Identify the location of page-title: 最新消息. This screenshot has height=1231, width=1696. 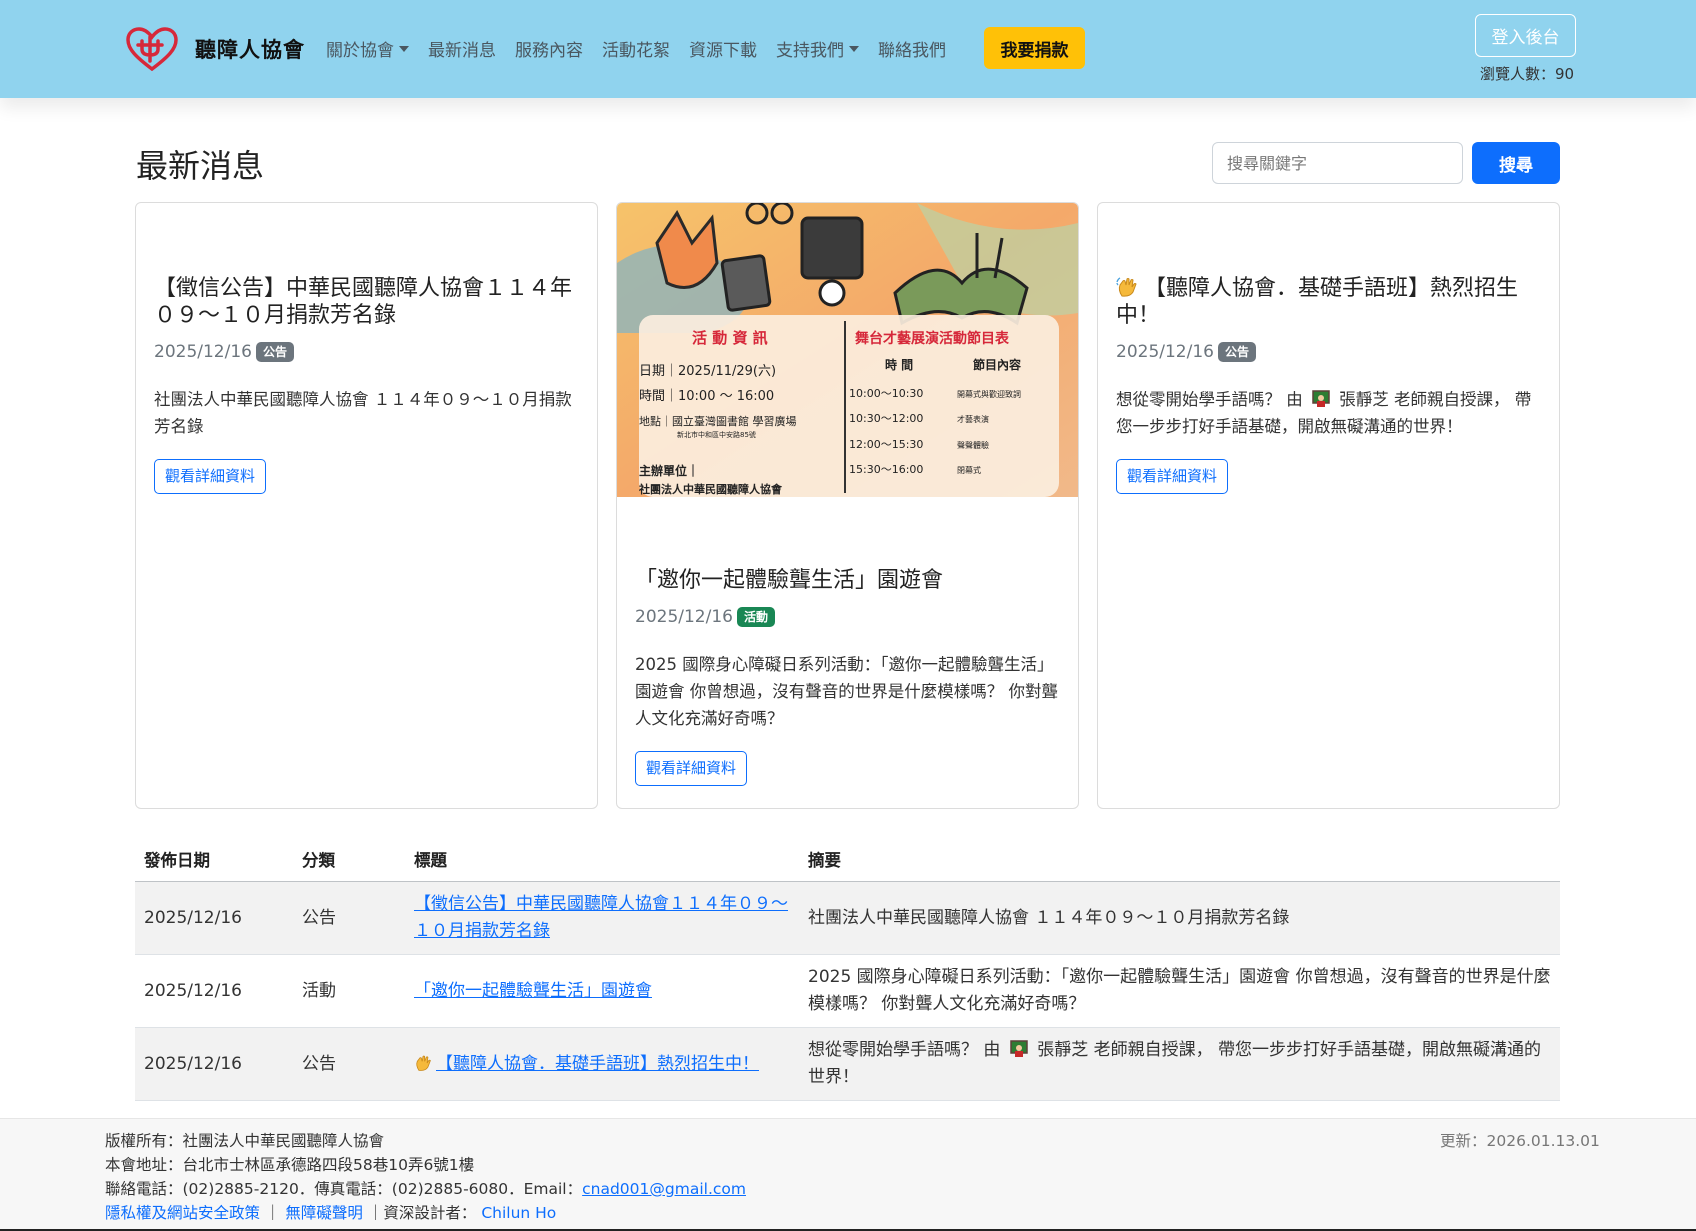
(200, 166).